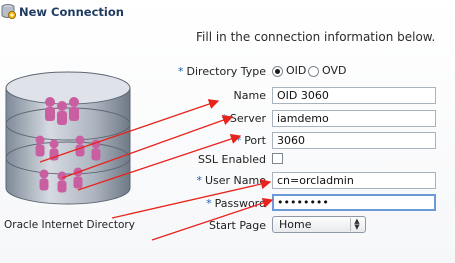 This screenshot has width=455, height=263. I want to click on password-field: ••••••••, so click(354, 202).